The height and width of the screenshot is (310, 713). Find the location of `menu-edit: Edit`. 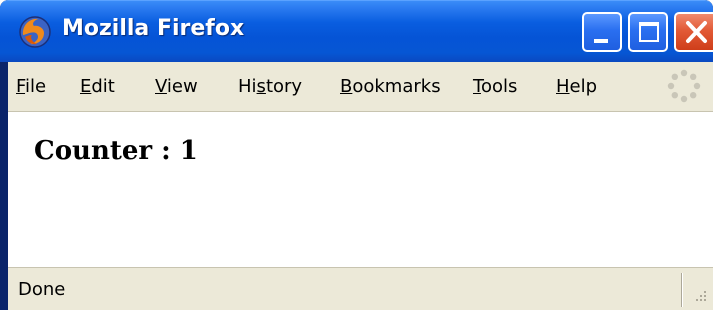

menu-edit: Edit is located at coordinates (97, 86).